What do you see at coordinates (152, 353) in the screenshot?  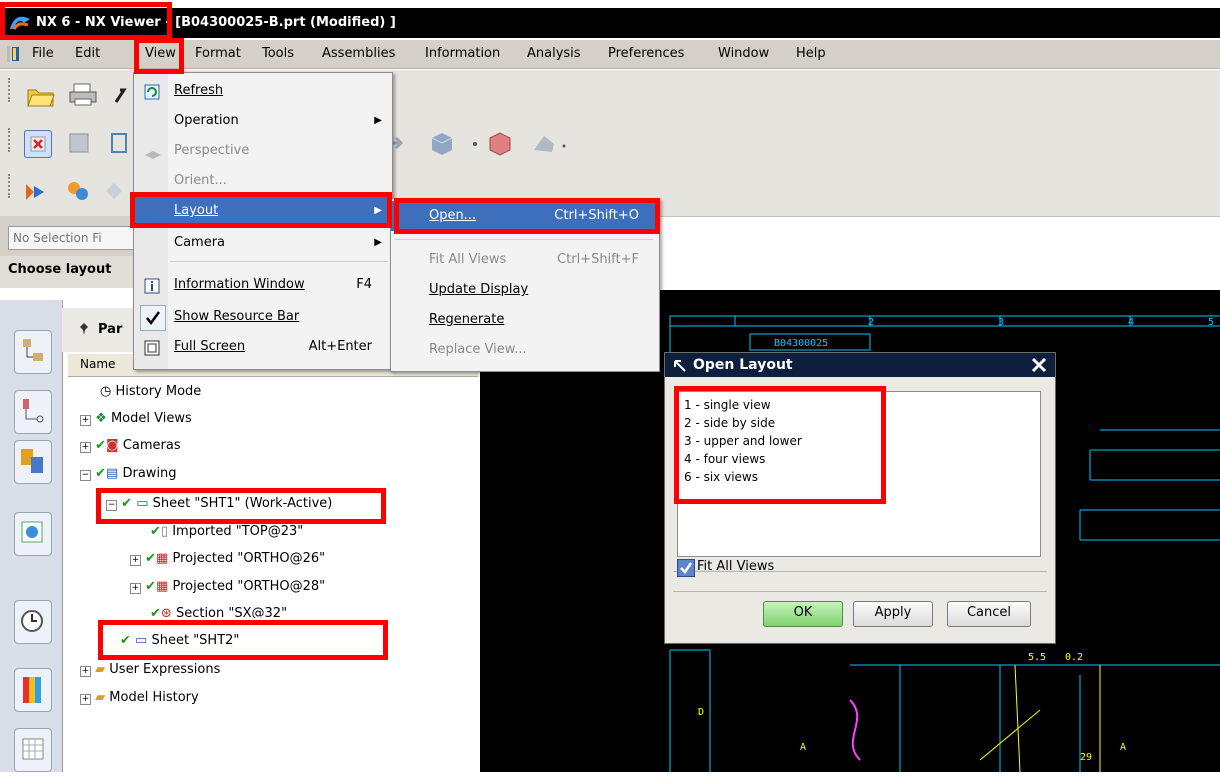 I see `fullscreen-icon` at bounding box center [152, 353].